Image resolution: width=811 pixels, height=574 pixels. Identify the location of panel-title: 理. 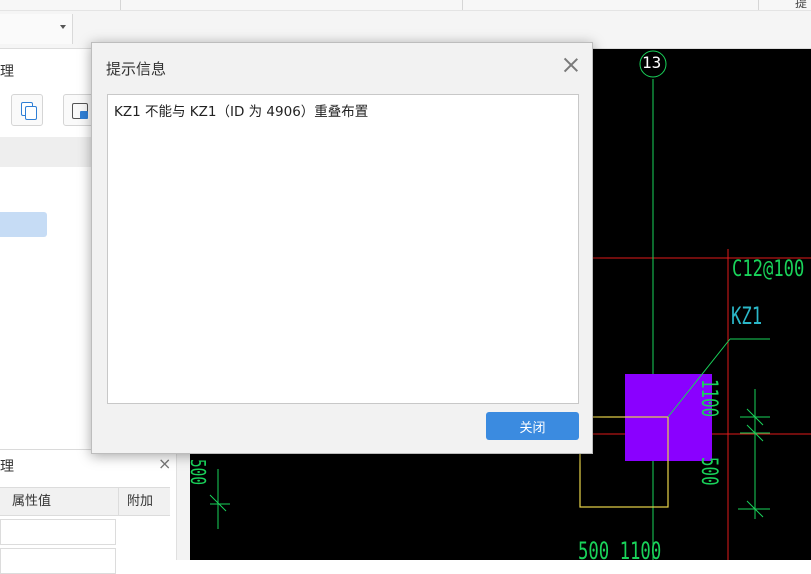
(7, 72).